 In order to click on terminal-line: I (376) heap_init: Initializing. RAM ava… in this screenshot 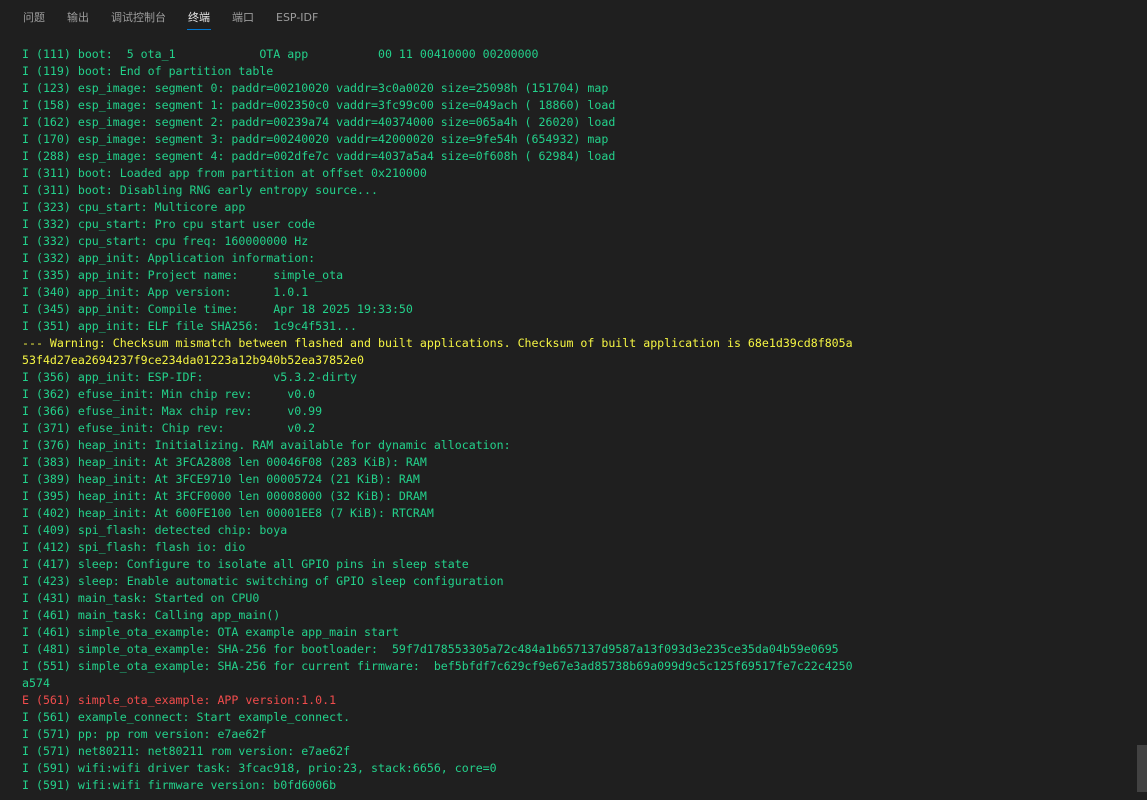, I will do `click(266, 445)`.